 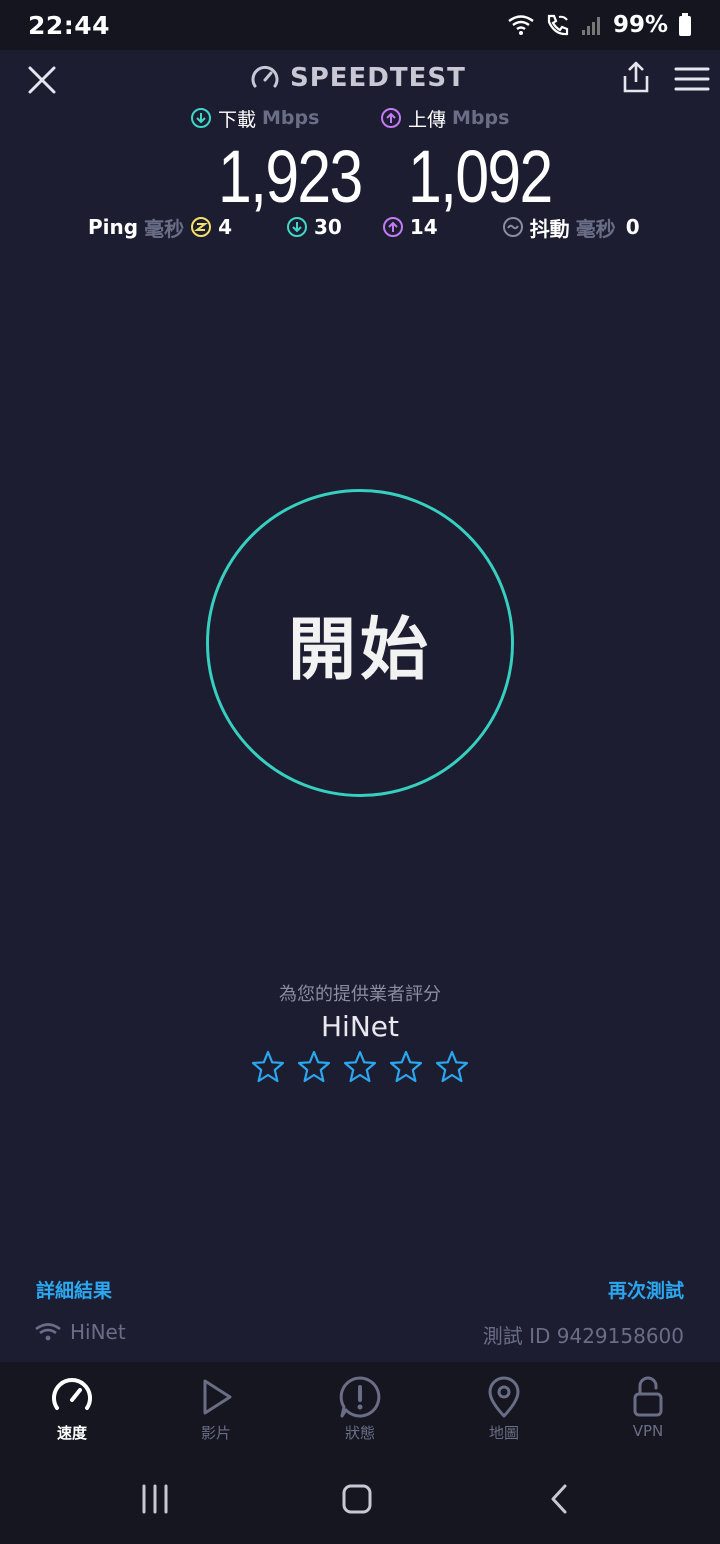 I want to click on tab-video: 影片, so click(x=216, y=1408).